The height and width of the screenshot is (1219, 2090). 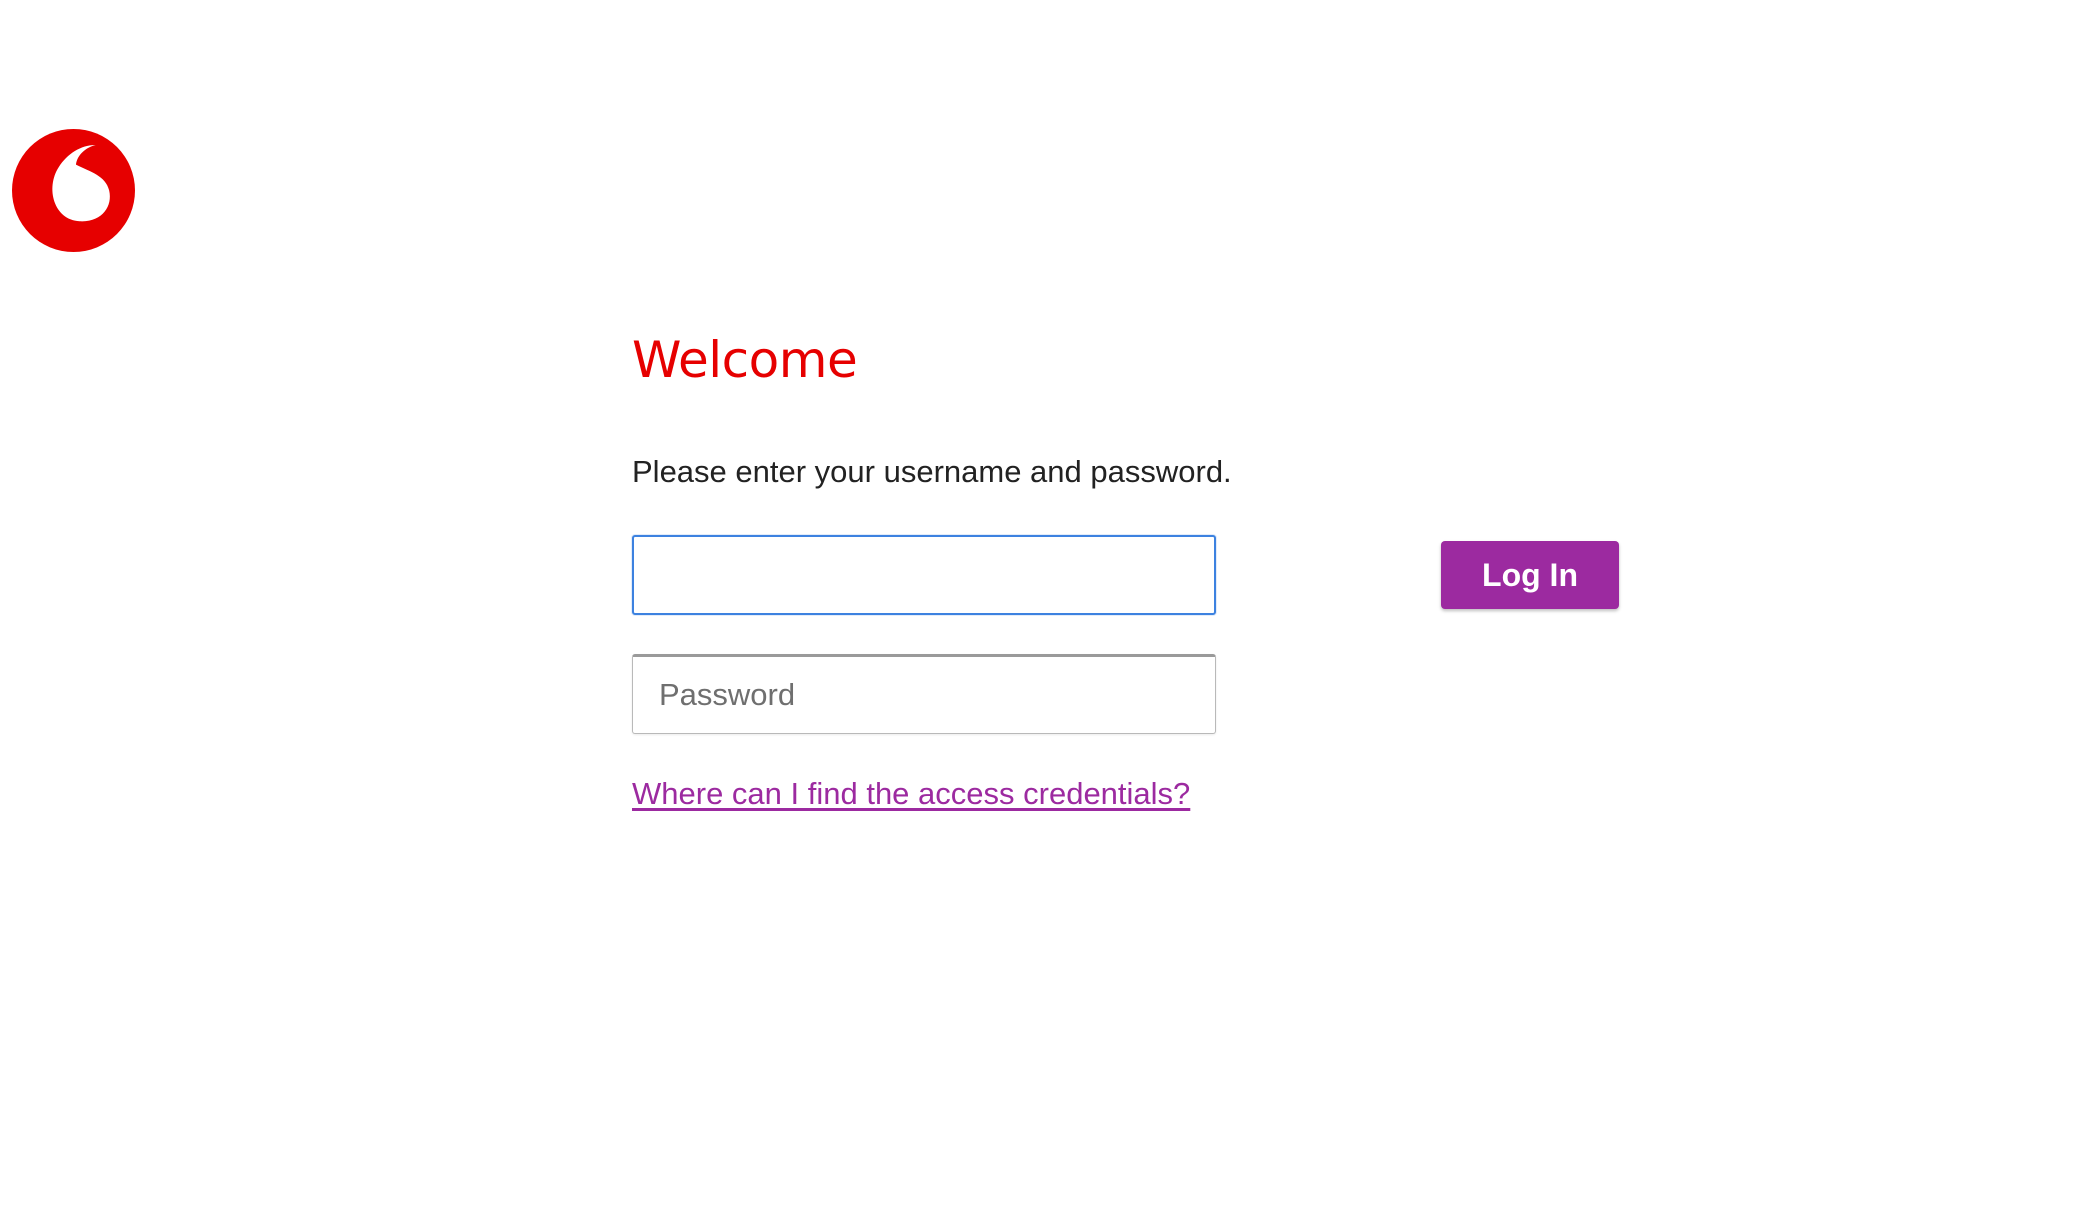 I want to click on page-title: Welcome, so click(x=745, y=360).